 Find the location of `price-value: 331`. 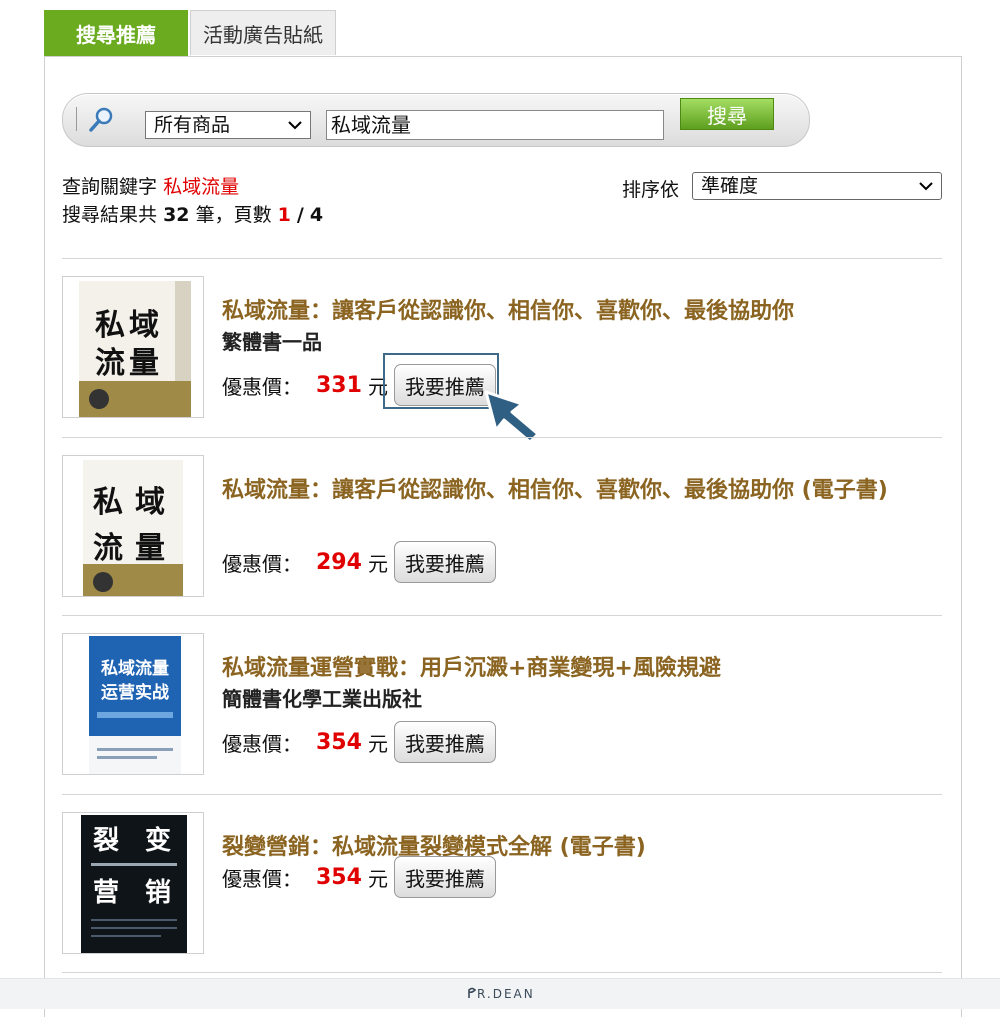

price-value: 331 is located at coordinates (339, 385).